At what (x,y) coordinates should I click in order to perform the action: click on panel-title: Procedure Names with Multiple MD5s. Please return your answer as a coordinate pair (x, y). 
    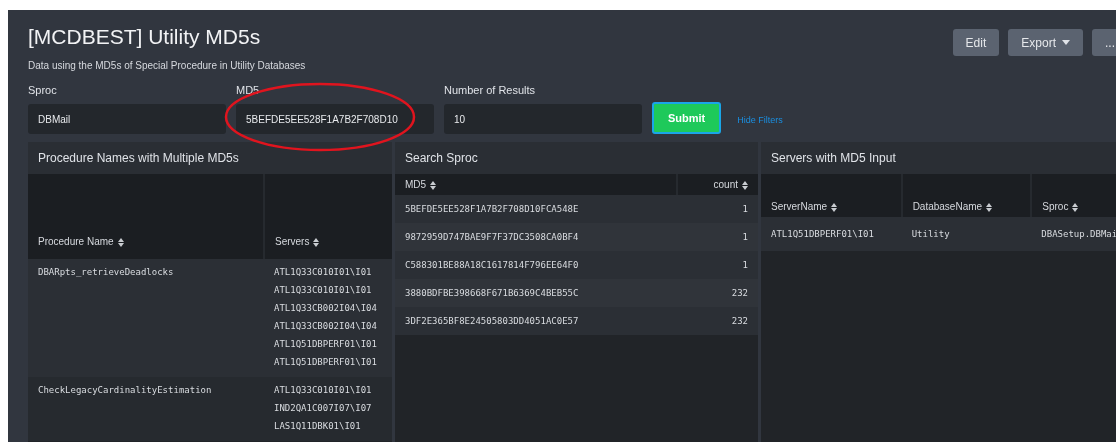
    Looking at the image, I should click on (210, 158).